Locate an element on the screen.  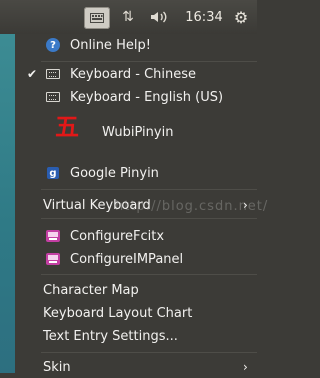
menu-item-keyboard-english: Keyboard - English (US) is located at coordinates (136, 97).